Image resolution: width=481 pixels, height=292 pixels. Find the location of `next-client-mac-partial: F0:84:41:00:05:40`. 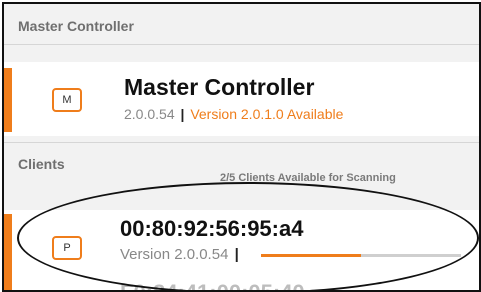

next-client-mac-partial: F0:84:41:00:05:40 is located at coordinates (212, 285).